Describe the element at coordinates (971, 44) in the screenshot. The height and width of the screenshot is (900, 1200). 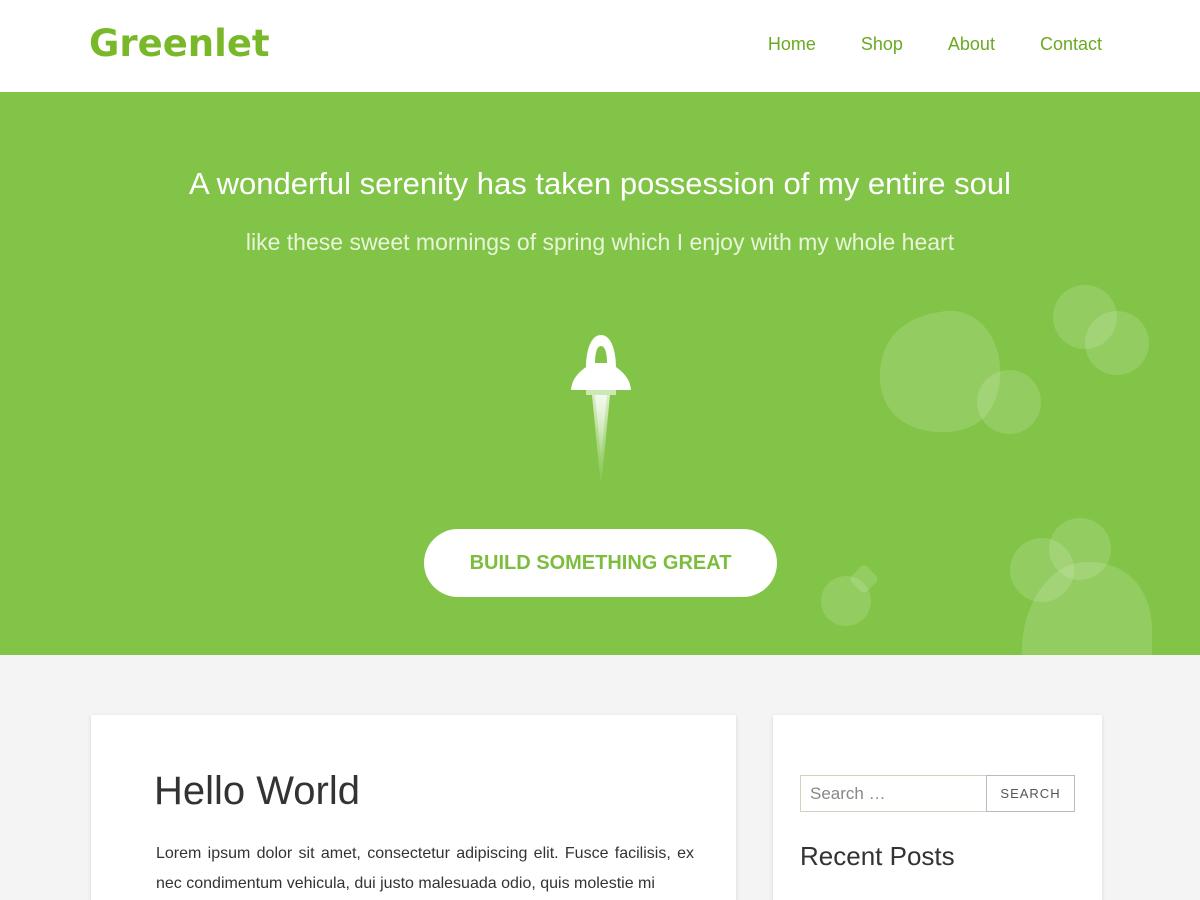
I see `nav-item-about: About` at that location.